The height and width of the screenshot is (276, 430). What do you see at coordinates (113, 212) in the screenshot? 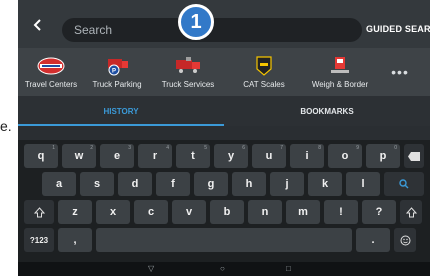
I see `key-x: x` at bounding box center [113, 212].